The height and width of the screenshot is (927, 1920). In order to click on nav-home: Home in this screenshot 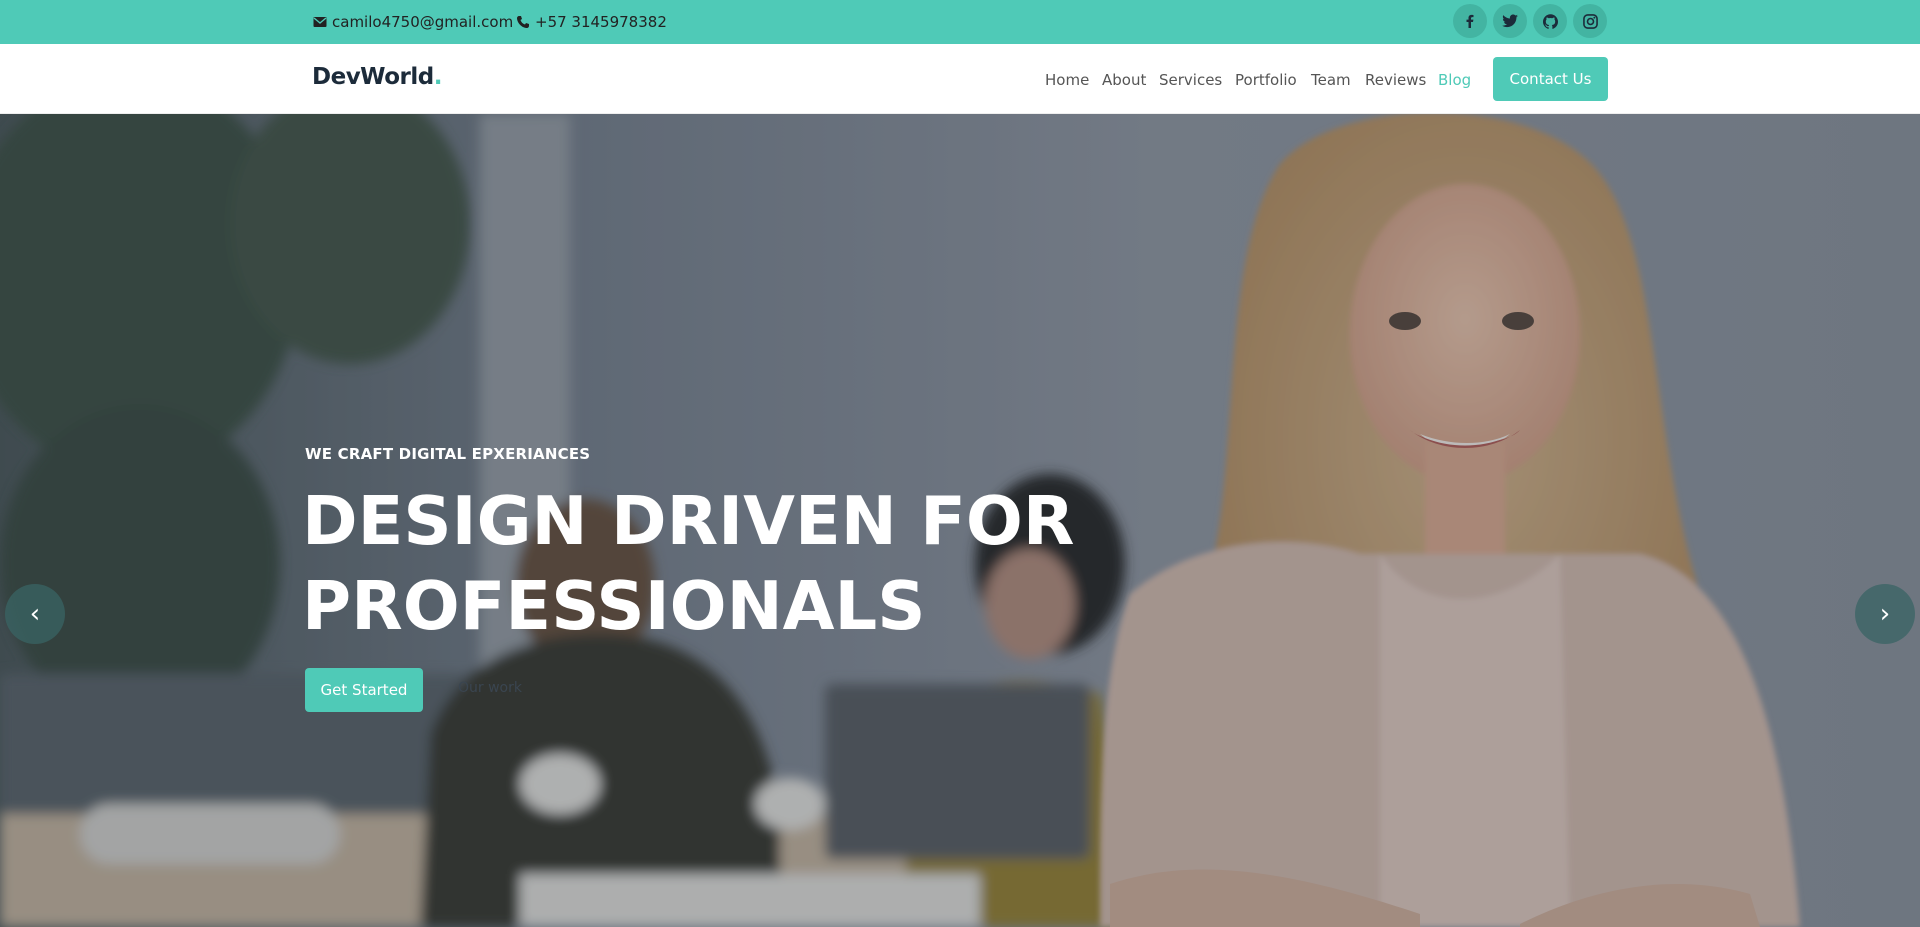, I will do `click(1067, 80)`.